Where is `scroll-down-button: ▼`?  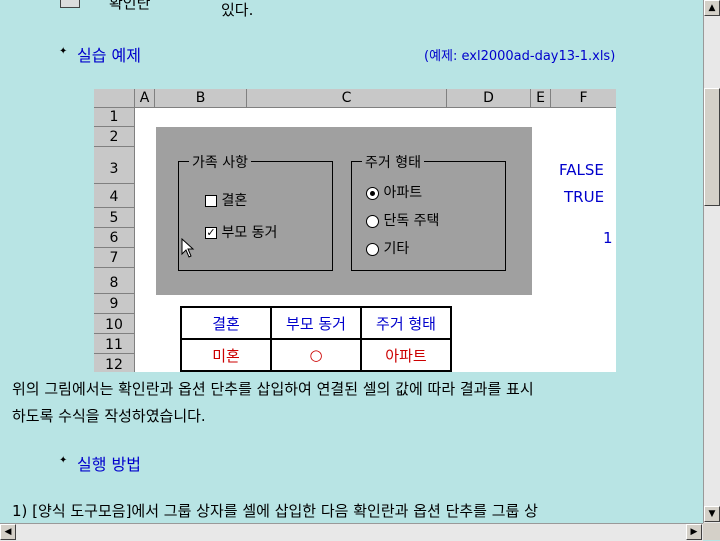 scroll-down-button: ▼ is located at coordinates (712, 514).